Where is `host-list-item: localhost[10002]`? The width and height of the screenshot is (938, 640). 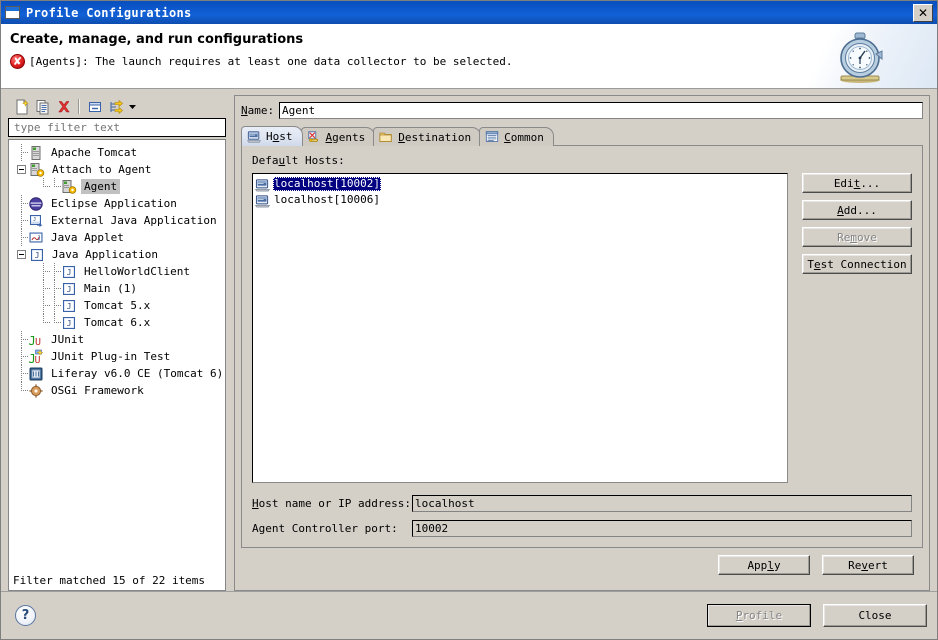
host-list-item: localhost[10002] is located at coordinates (520, 184).